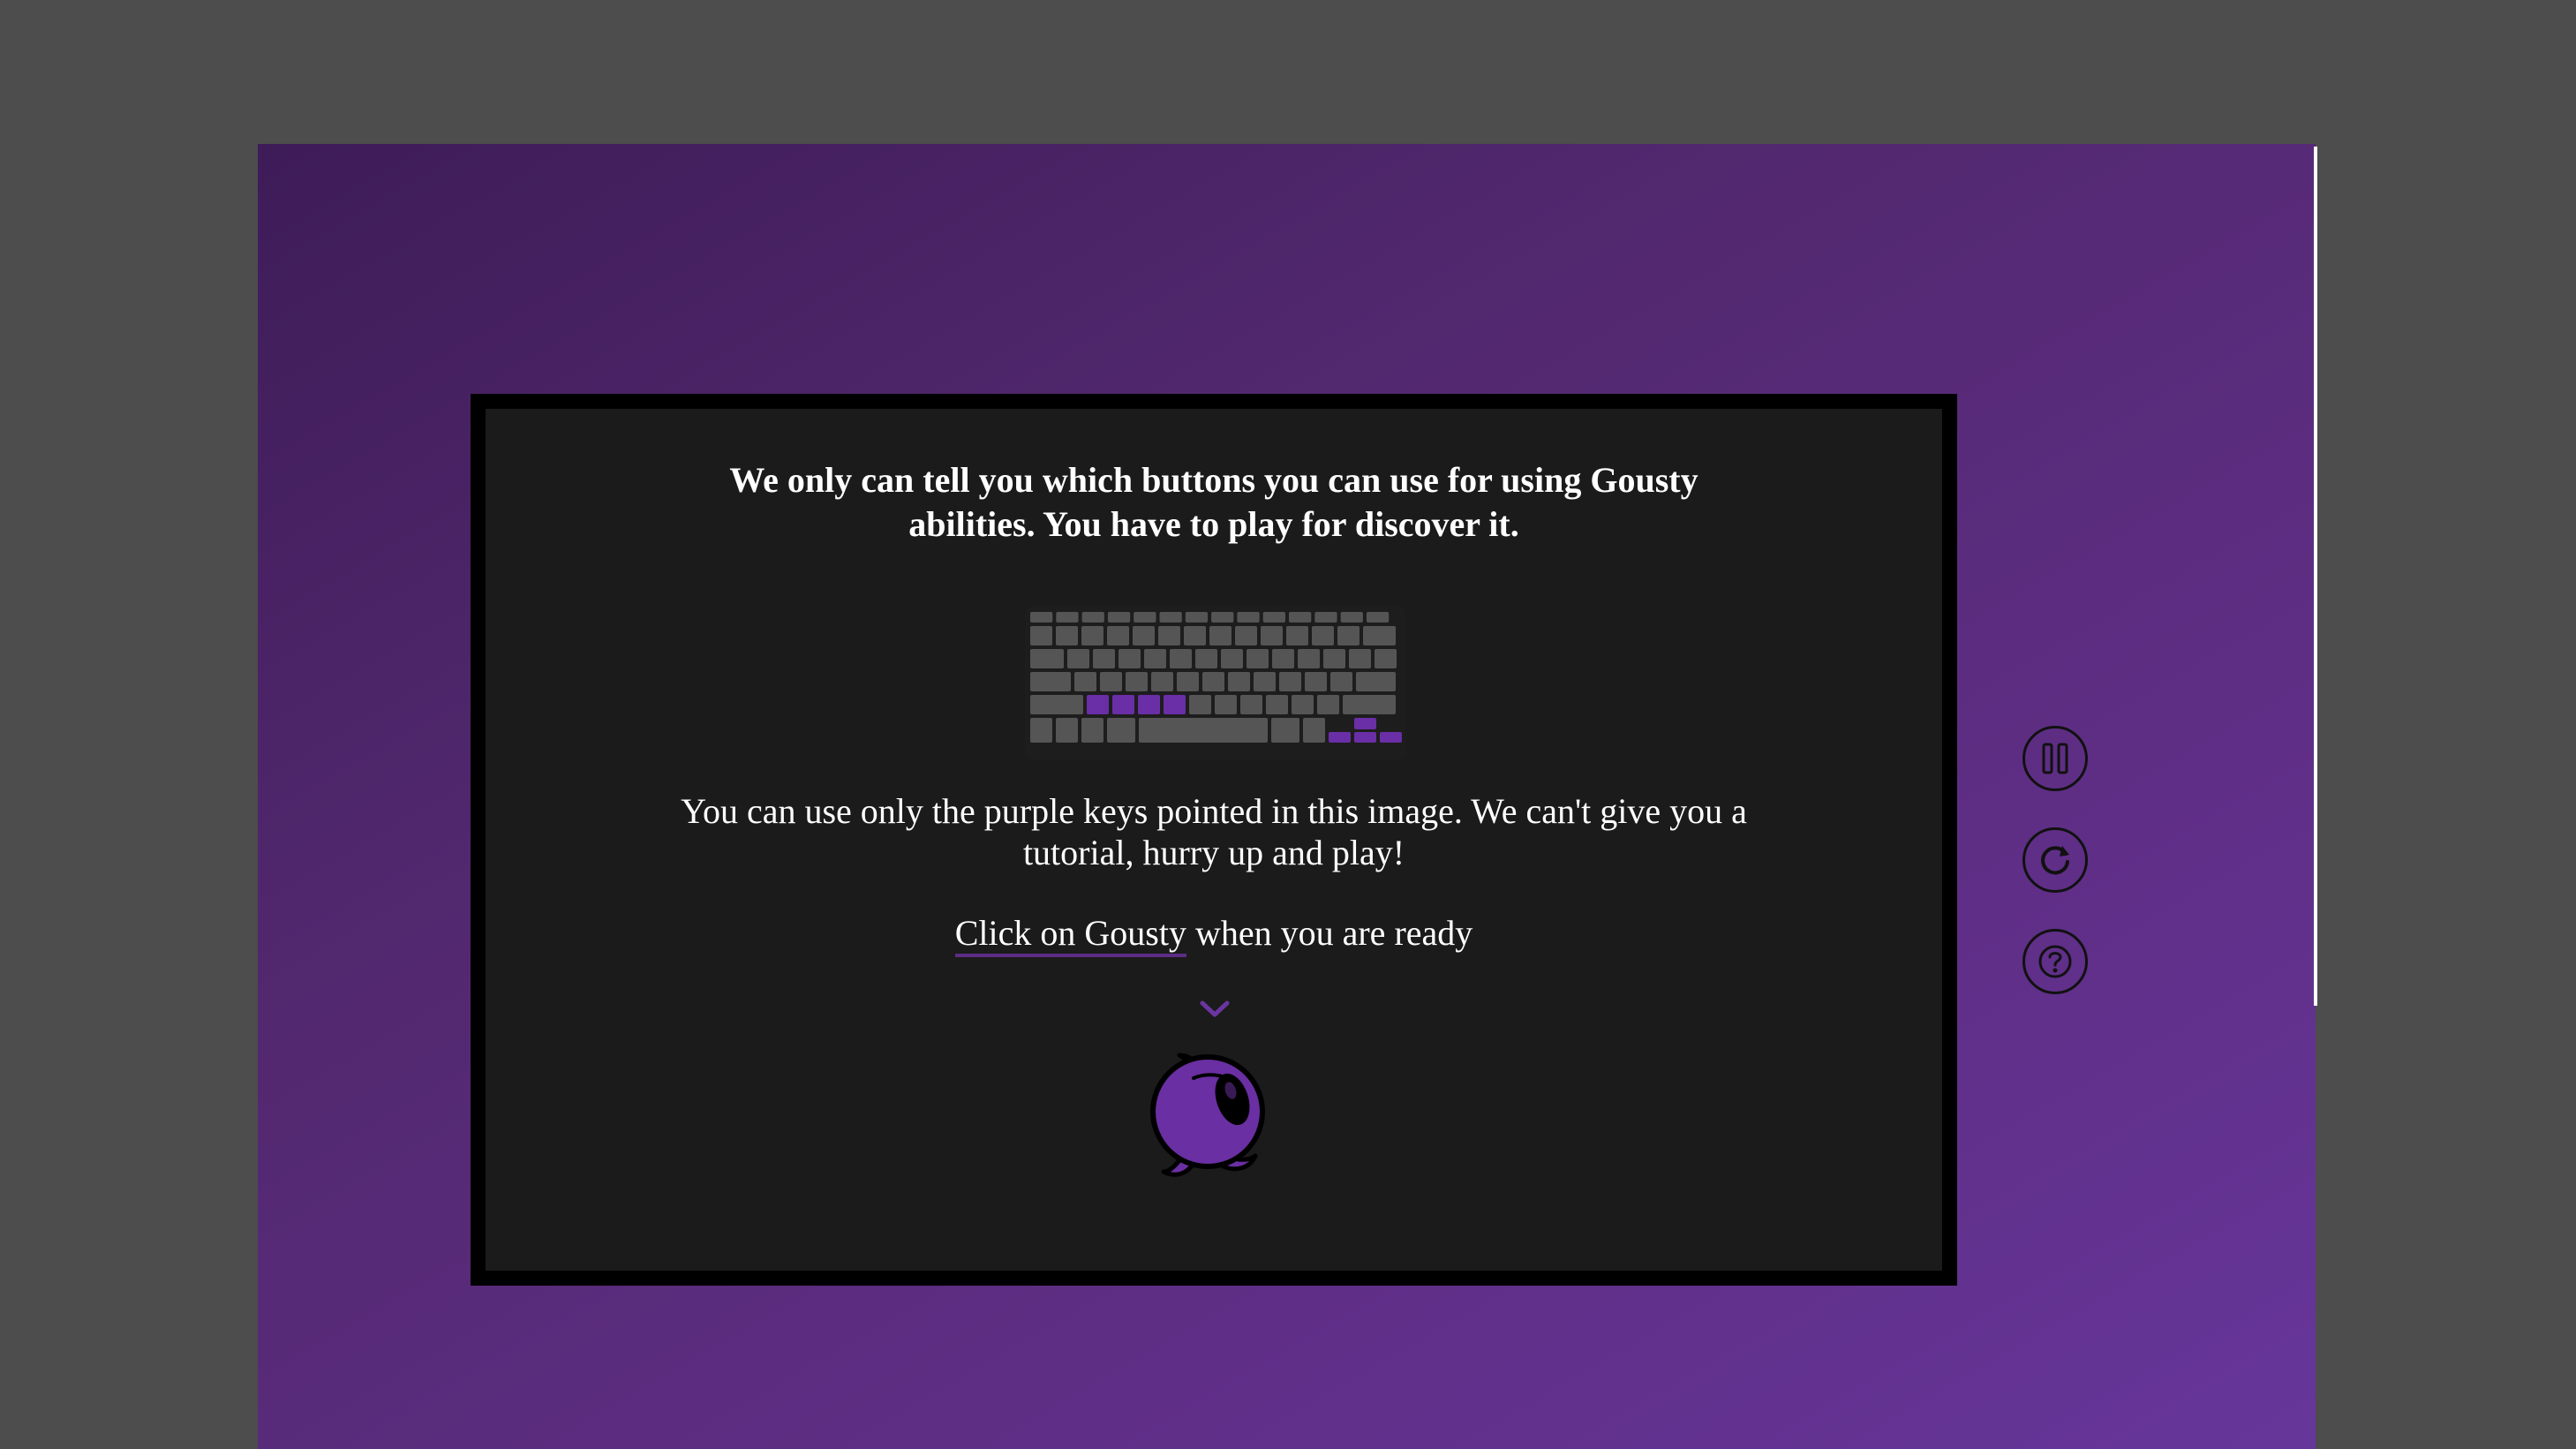  I want to click on key-w, so click(1104, 658).